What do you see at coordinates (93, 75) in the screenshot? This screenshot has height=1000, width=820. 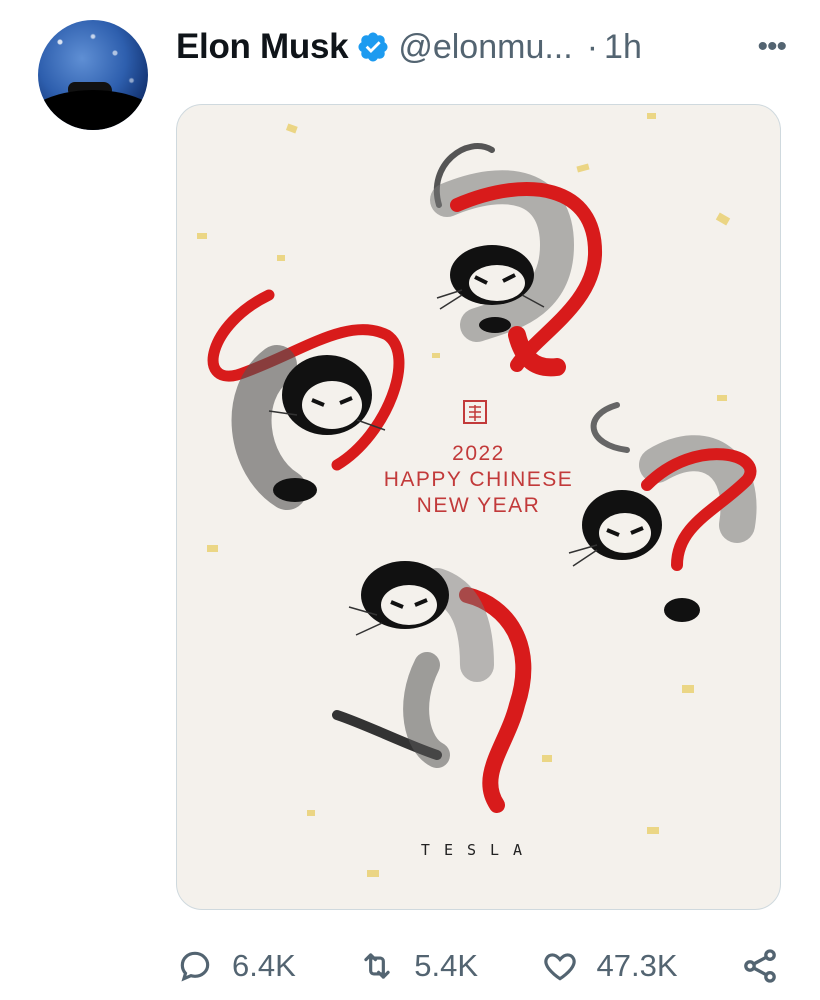 I see `author-avatar` at bounding box center [93, 75].